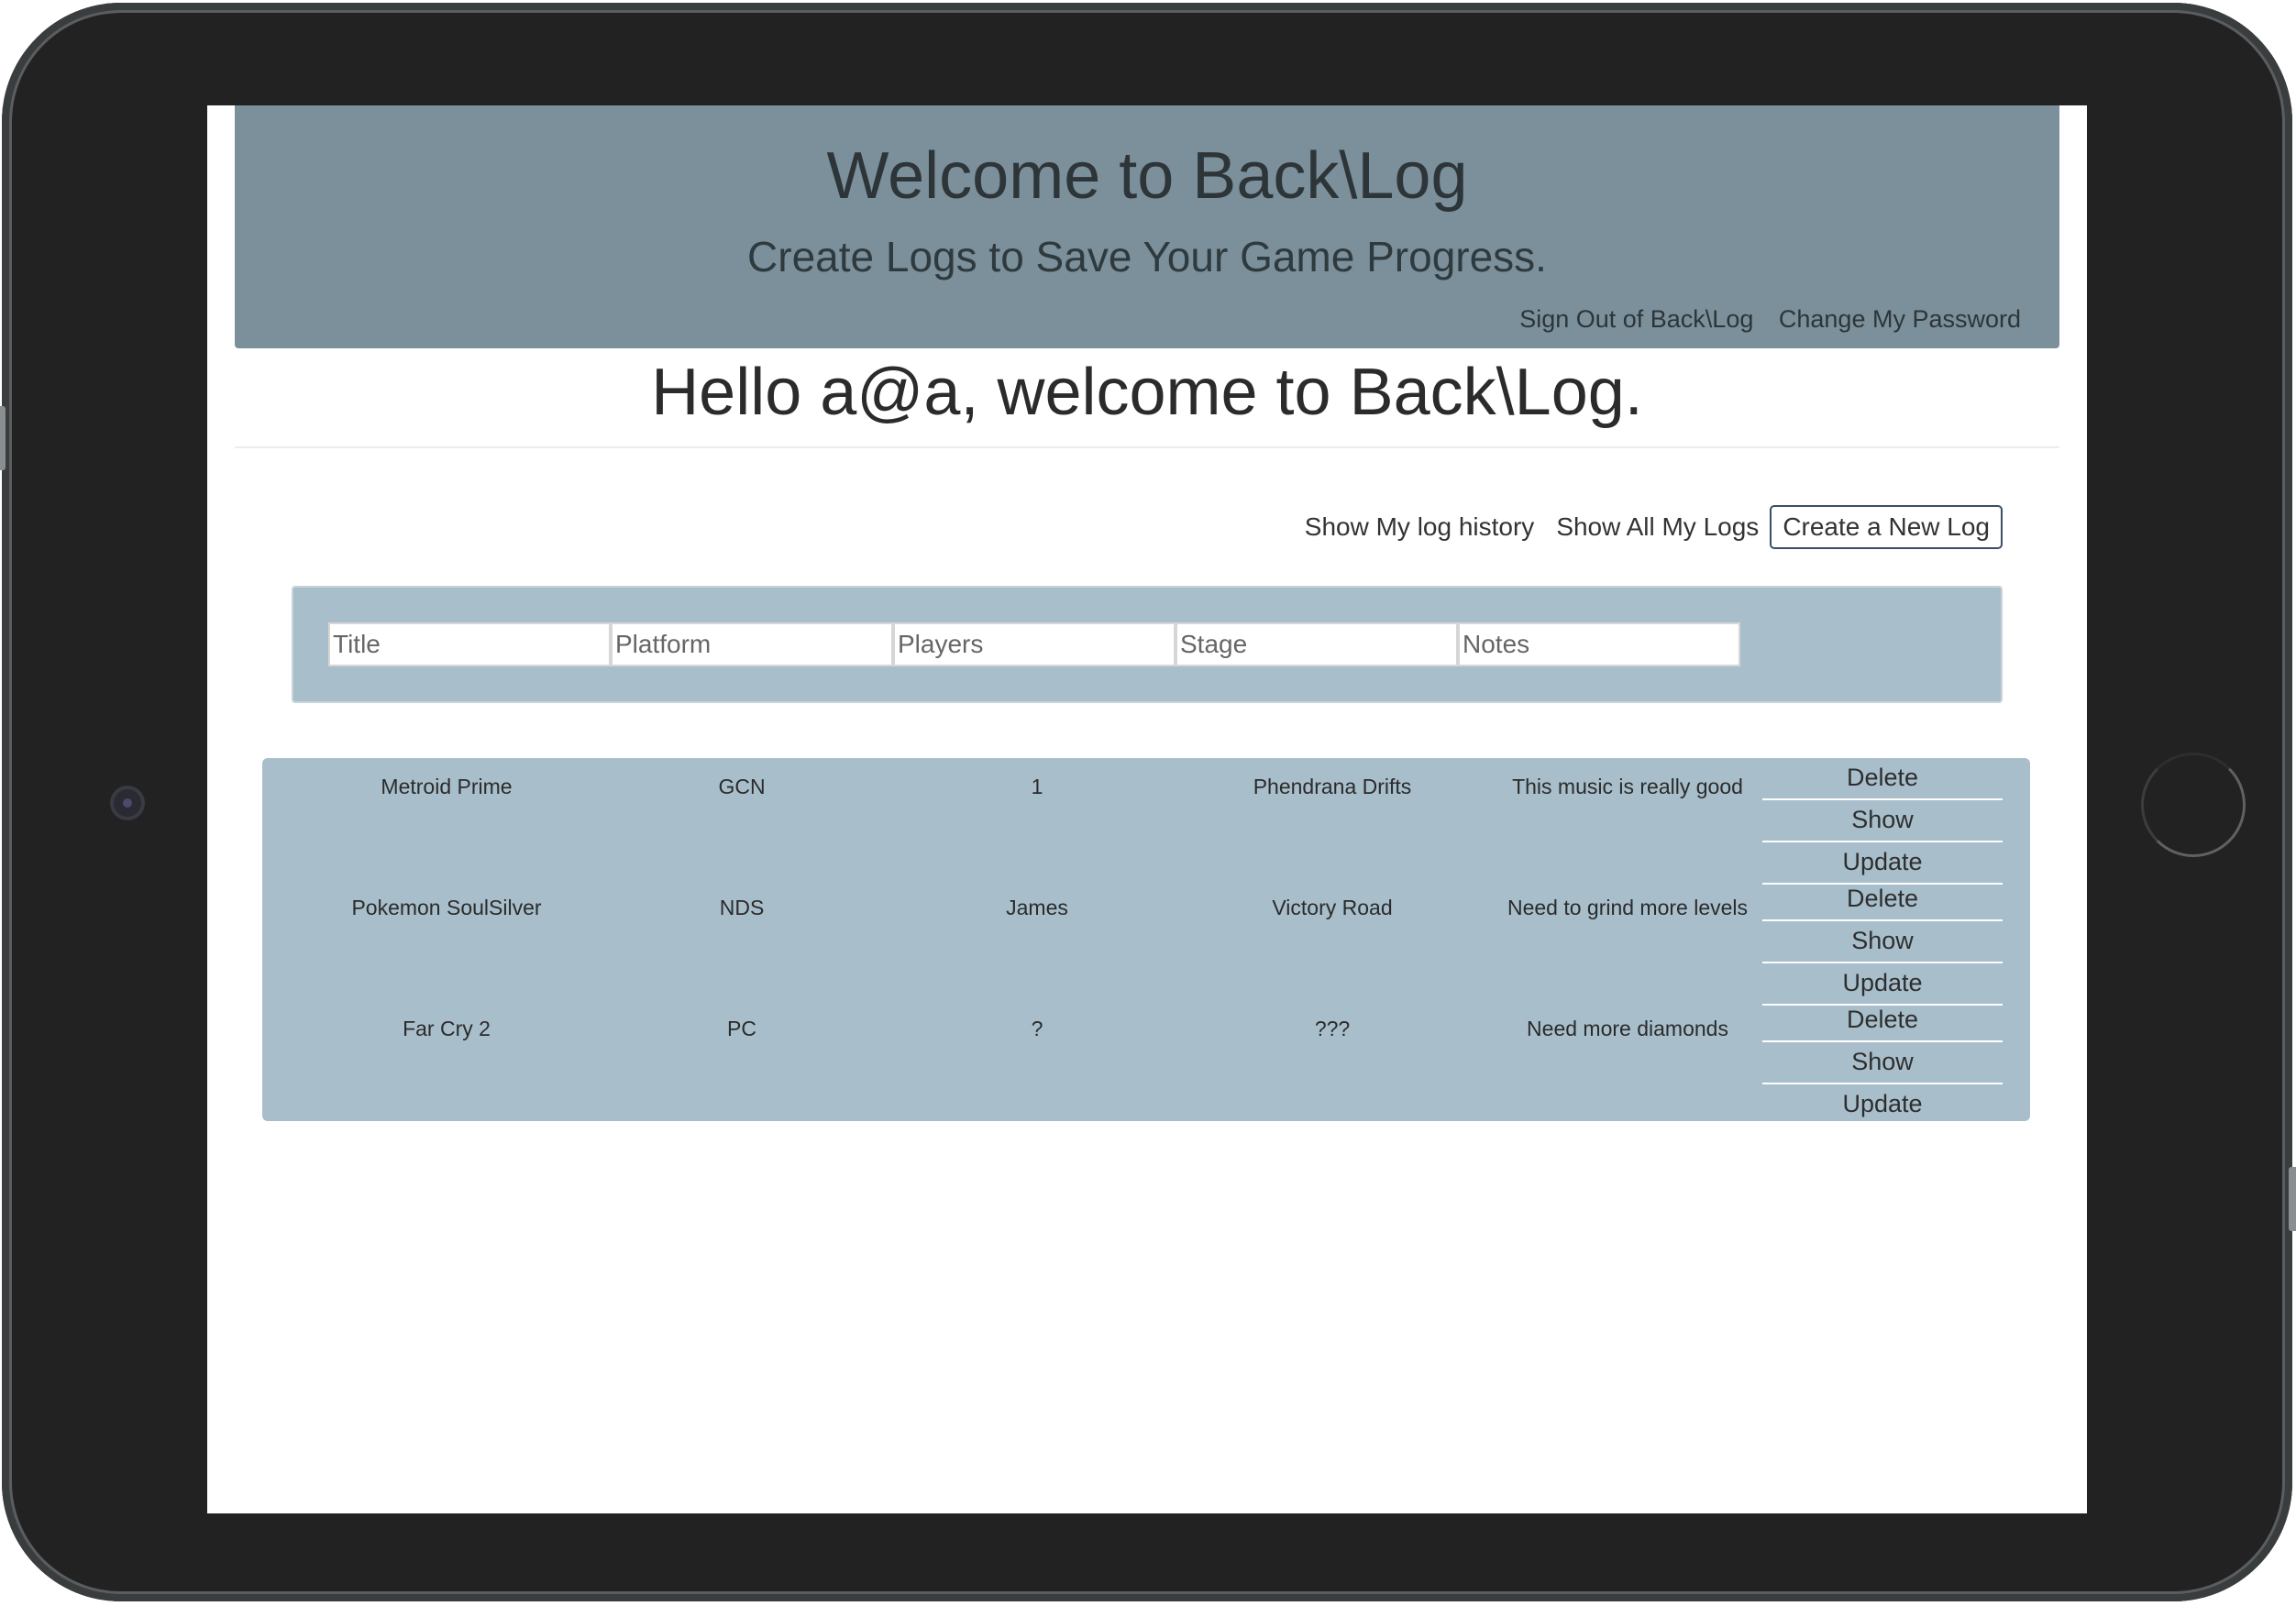  Describe the element at coordinates (1882, 1105) in the screenshot. I see `update-button: Update` at that location.